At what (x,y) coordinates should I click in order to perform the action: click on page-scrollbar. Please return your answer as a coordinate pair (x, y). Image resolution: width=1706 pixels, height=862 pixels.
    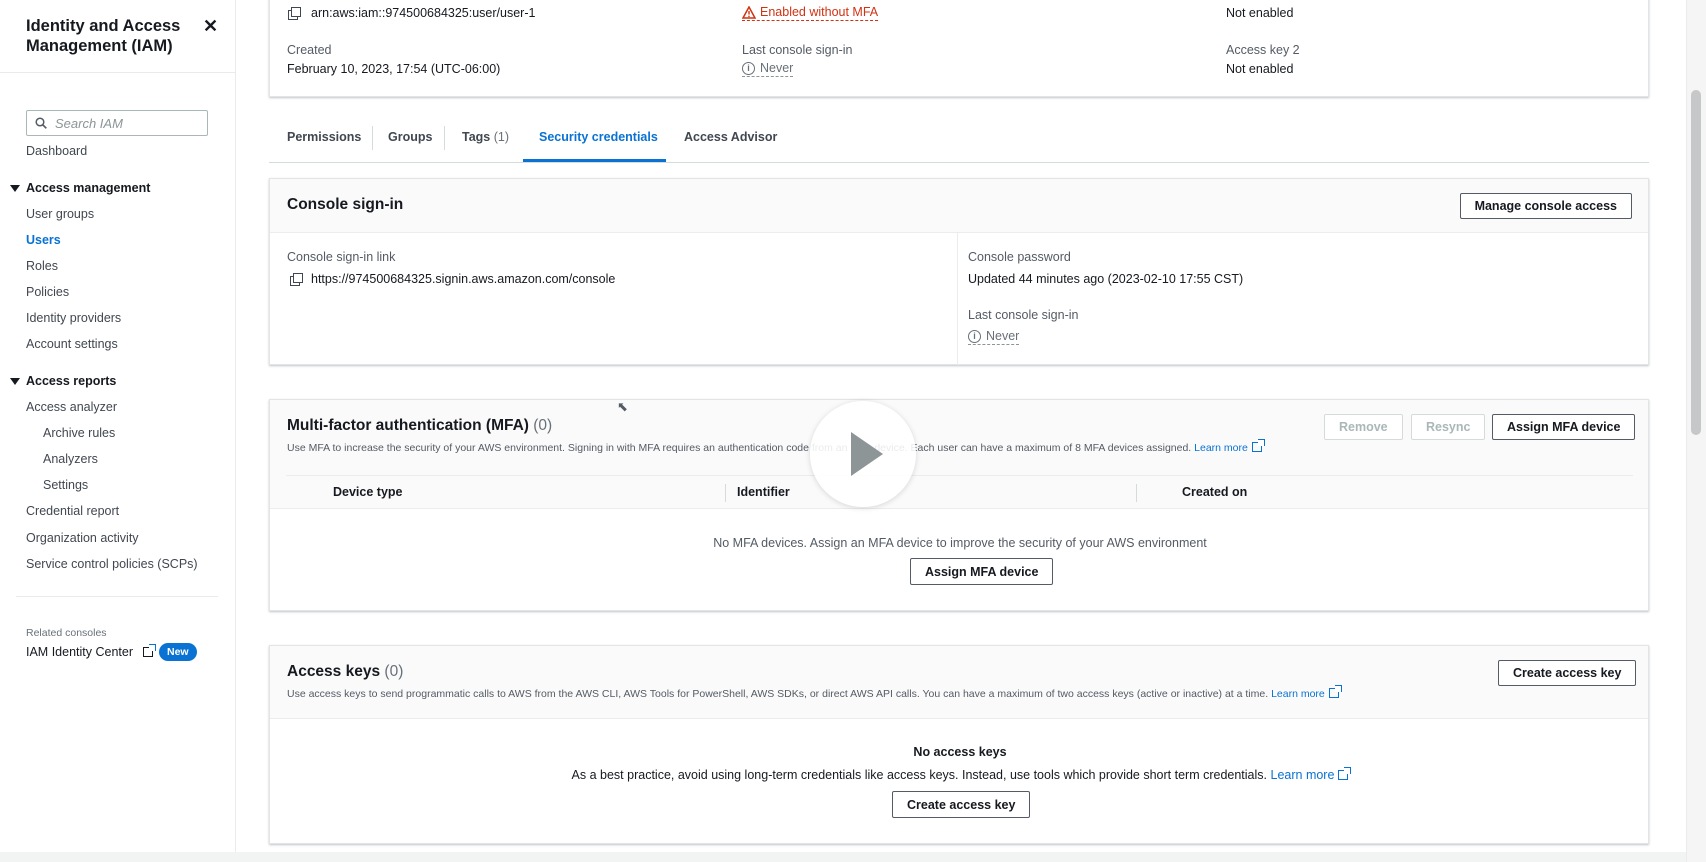
    Looking at the image, I should click on (1696, 431).